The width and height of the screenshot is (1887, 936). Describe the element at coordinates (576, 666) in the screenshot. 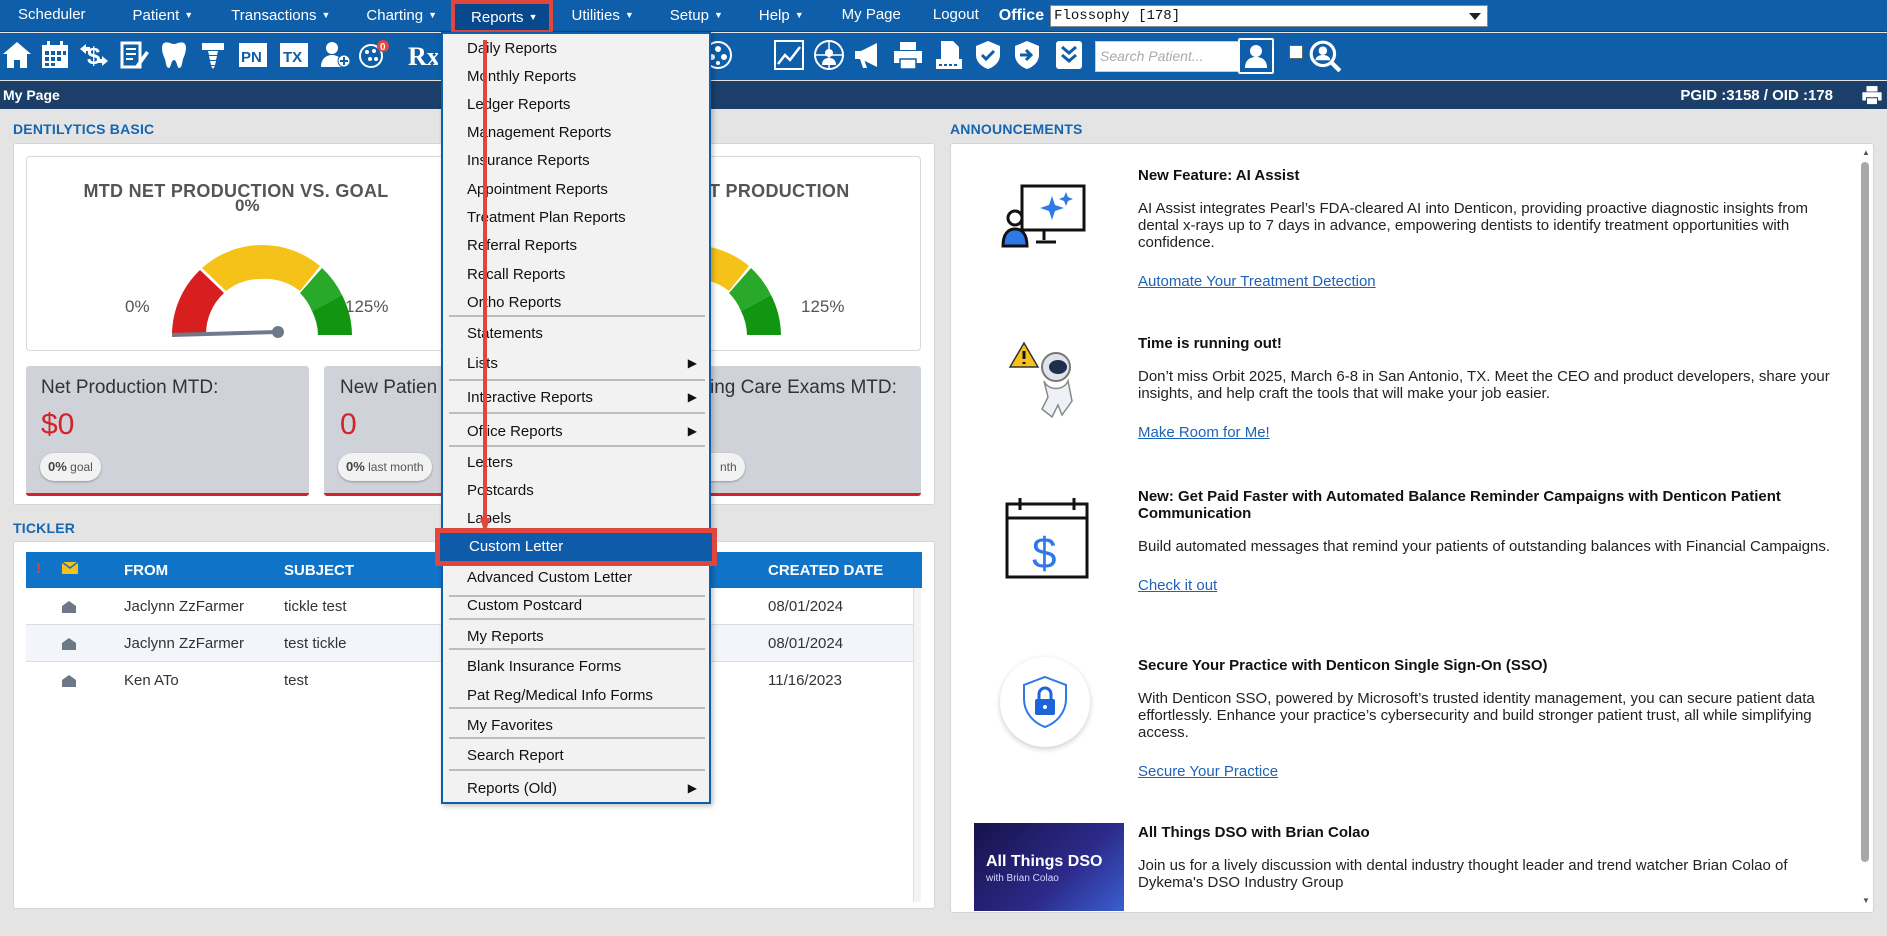

I see `menu-item-blank-insurance-forms: Blank Insurance Forms` at that location.